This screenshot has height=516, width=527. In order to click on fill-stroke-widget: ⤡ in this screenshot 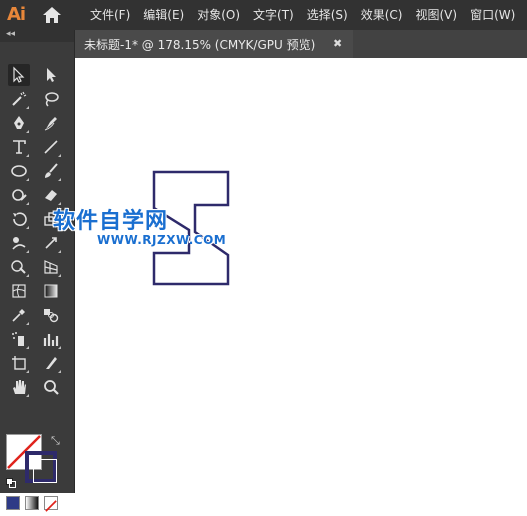, I will do `click(36, 461)`.